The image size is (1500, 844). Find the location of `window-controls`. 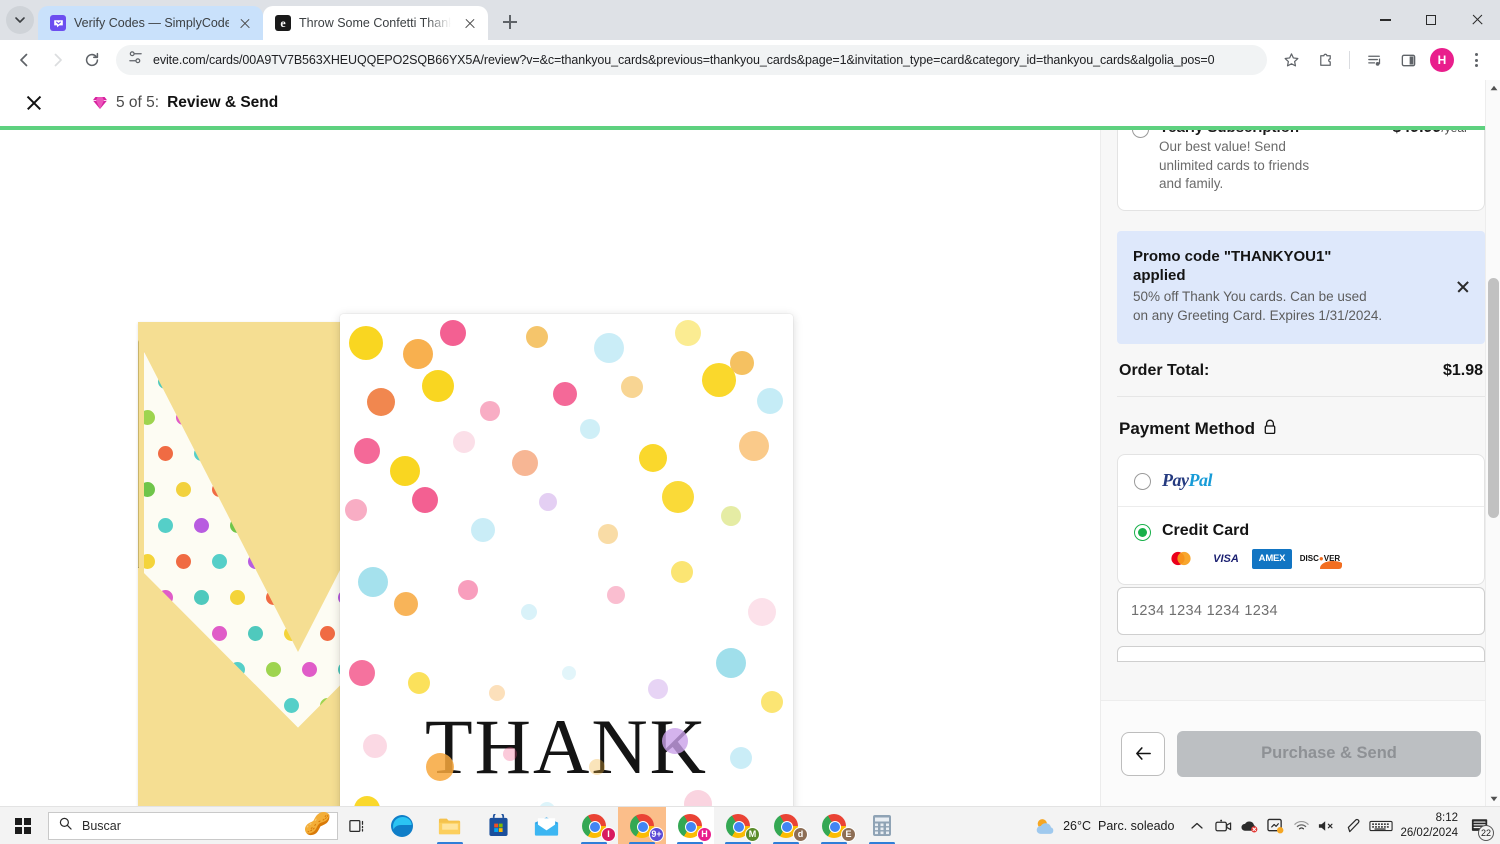

window-controls is located at coordinates (1431, 20).